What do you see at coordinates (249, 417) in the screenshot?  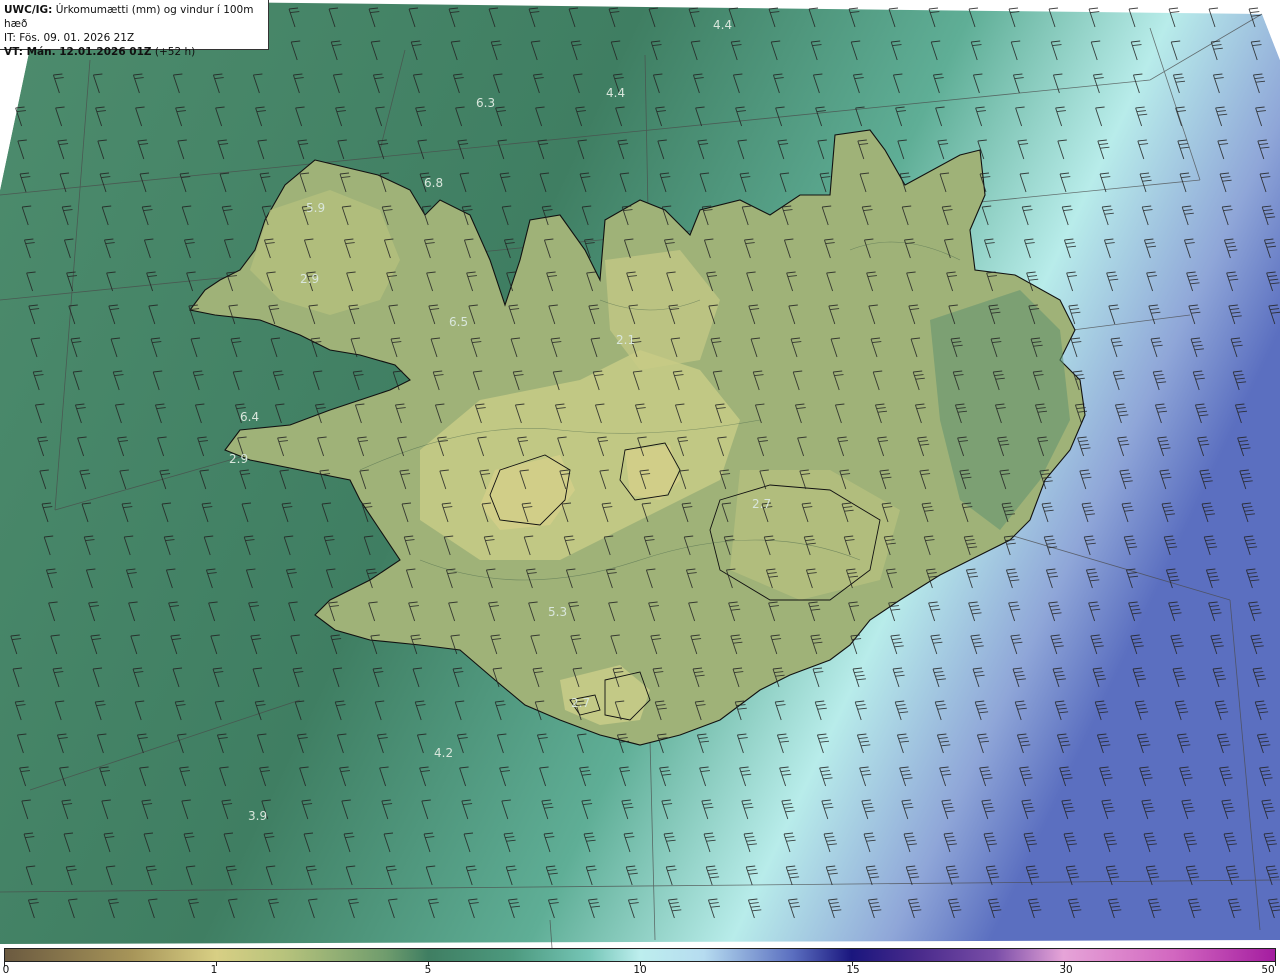 I see `value-label: 6.4` at bounding box center [249, 417].